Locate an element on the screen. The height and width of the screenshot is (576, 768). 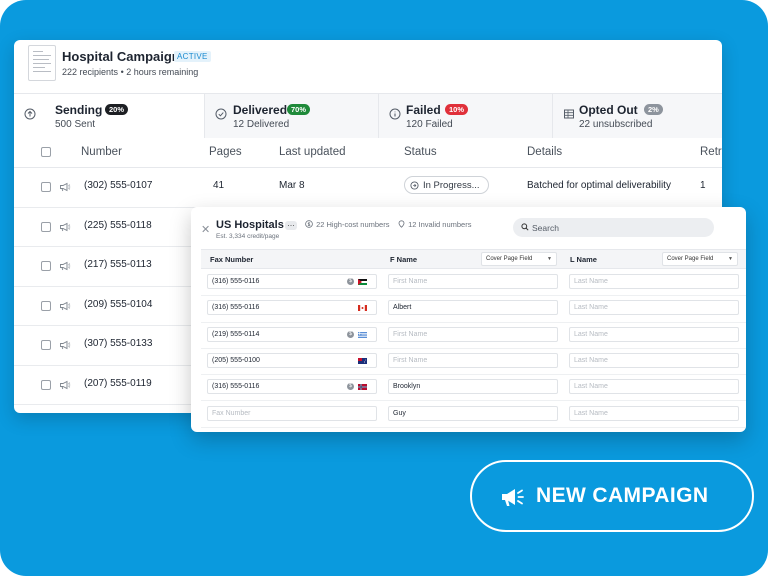
campaign-title: Hospital Campaign is located at coordinates (121, 56).